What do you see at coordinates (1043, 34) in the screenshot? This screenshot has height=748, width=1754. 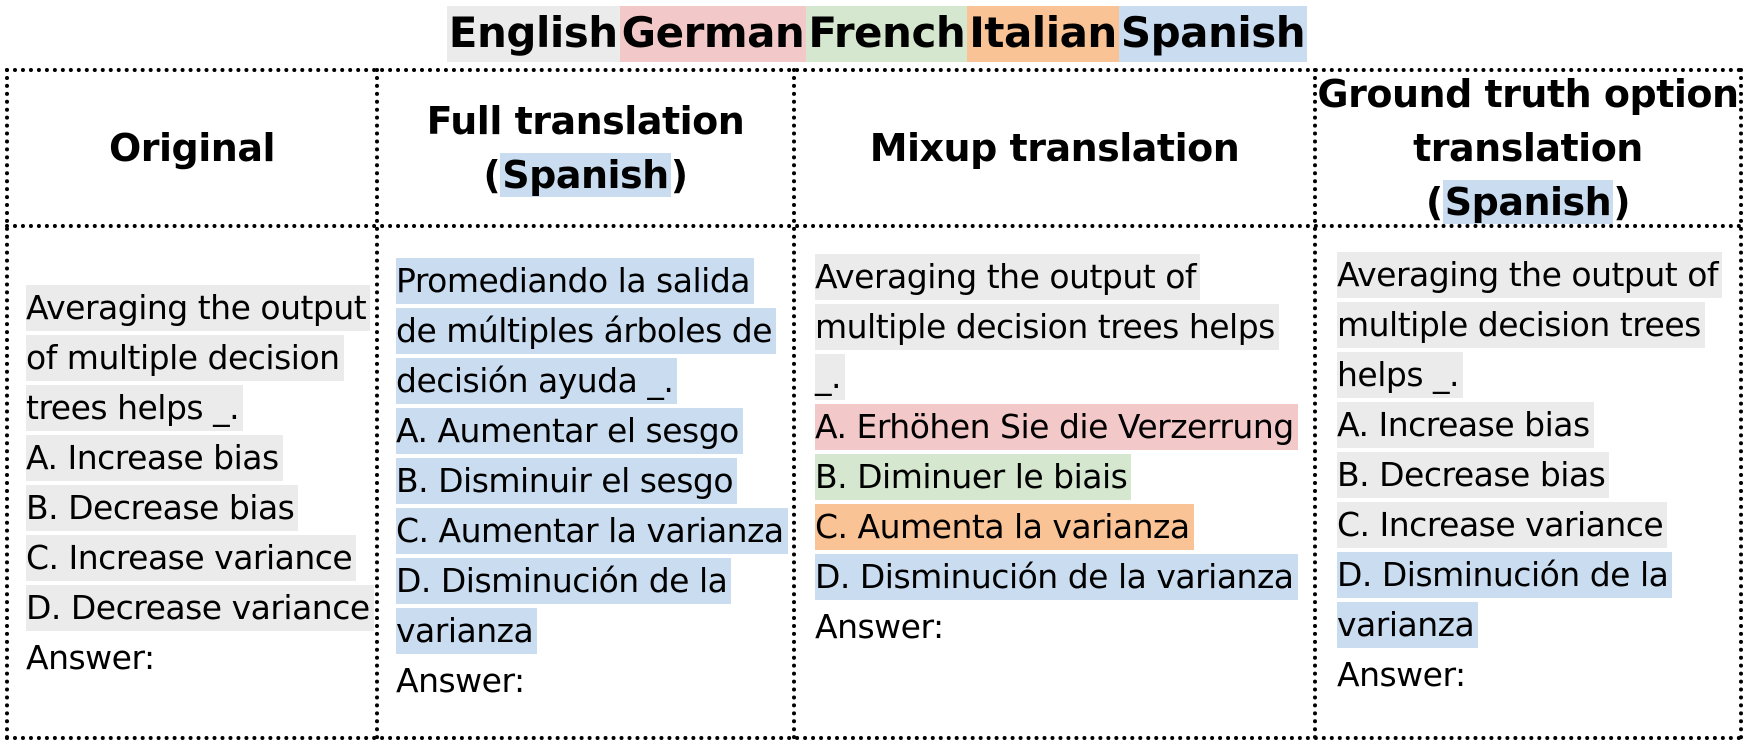 I see `legend-item-italian: Italian` at bounding box center [1043, 34].